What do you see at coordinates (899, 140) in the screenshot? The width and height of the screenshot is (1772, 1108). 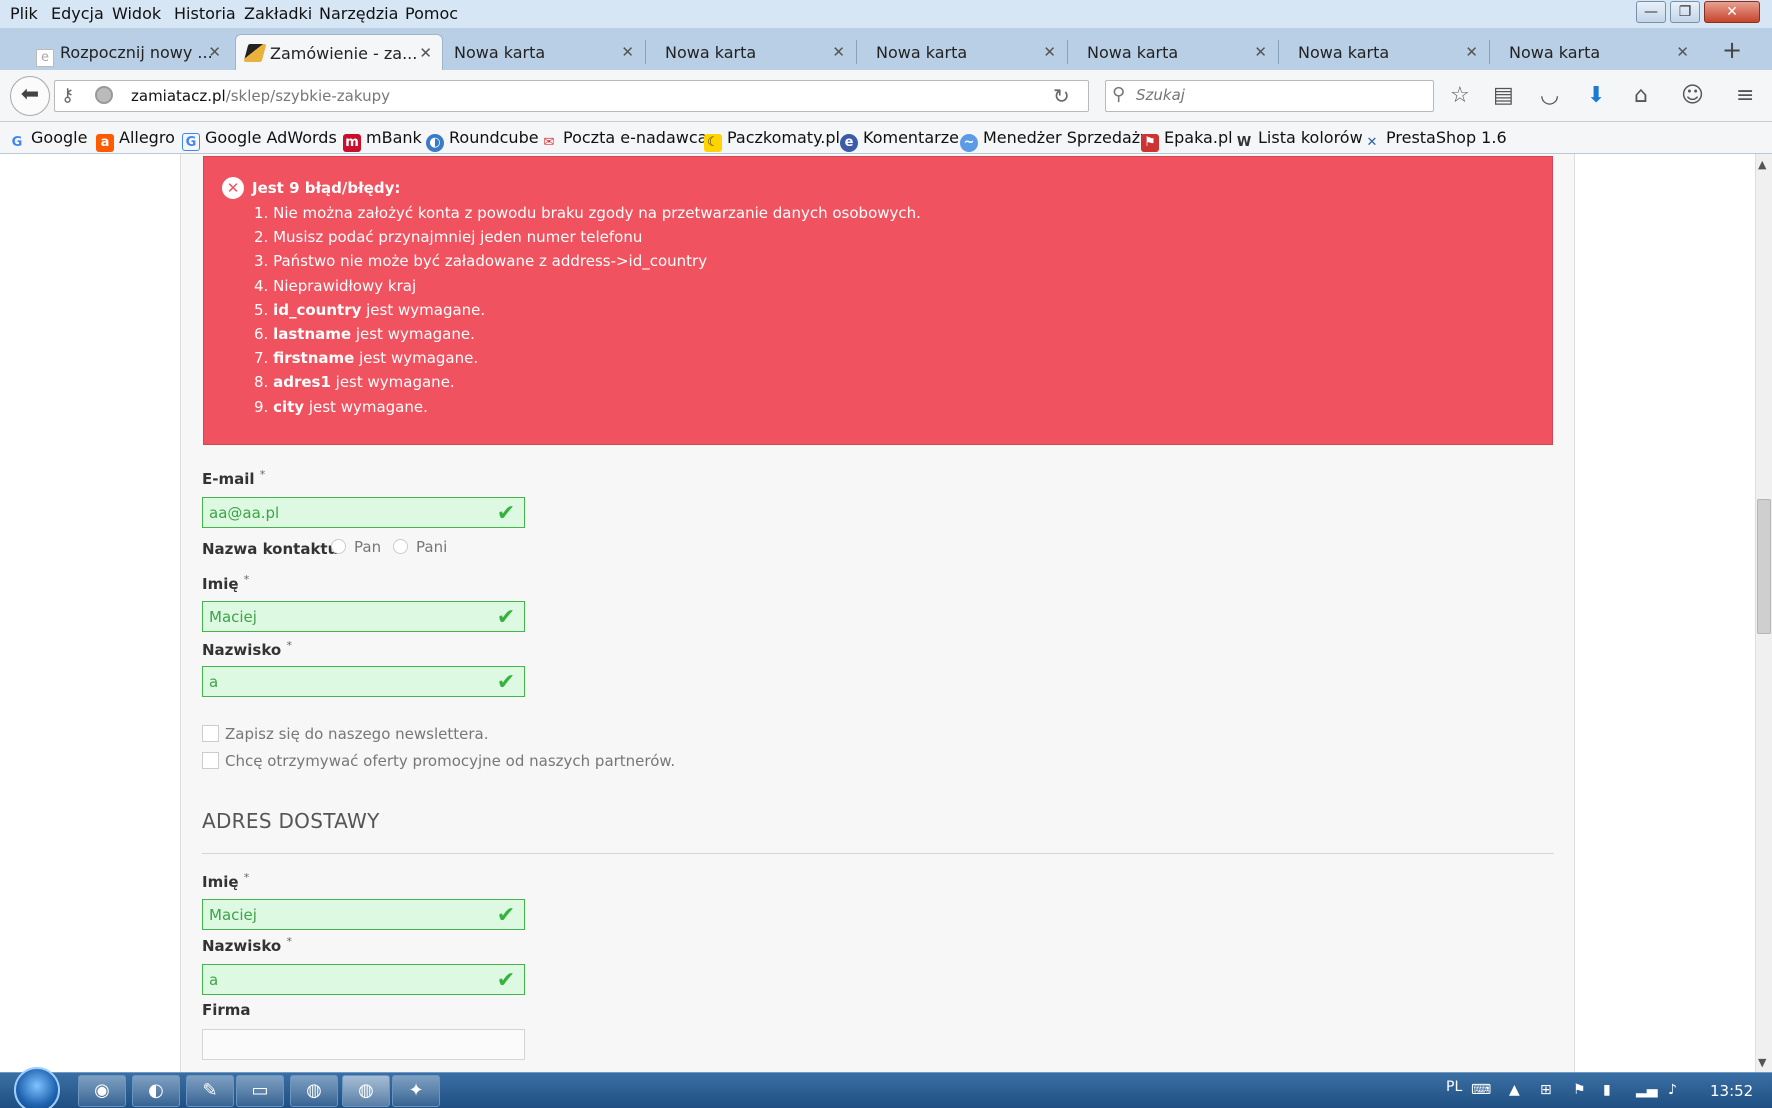 I see `bookmark-komentarze: e Komentarze` at bounding box center [899, 140].